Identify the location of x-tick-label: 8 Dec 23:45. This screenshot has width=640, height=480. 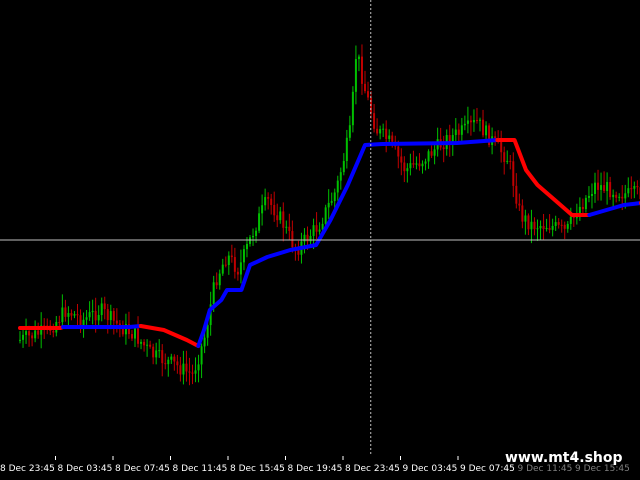
(27, 469).